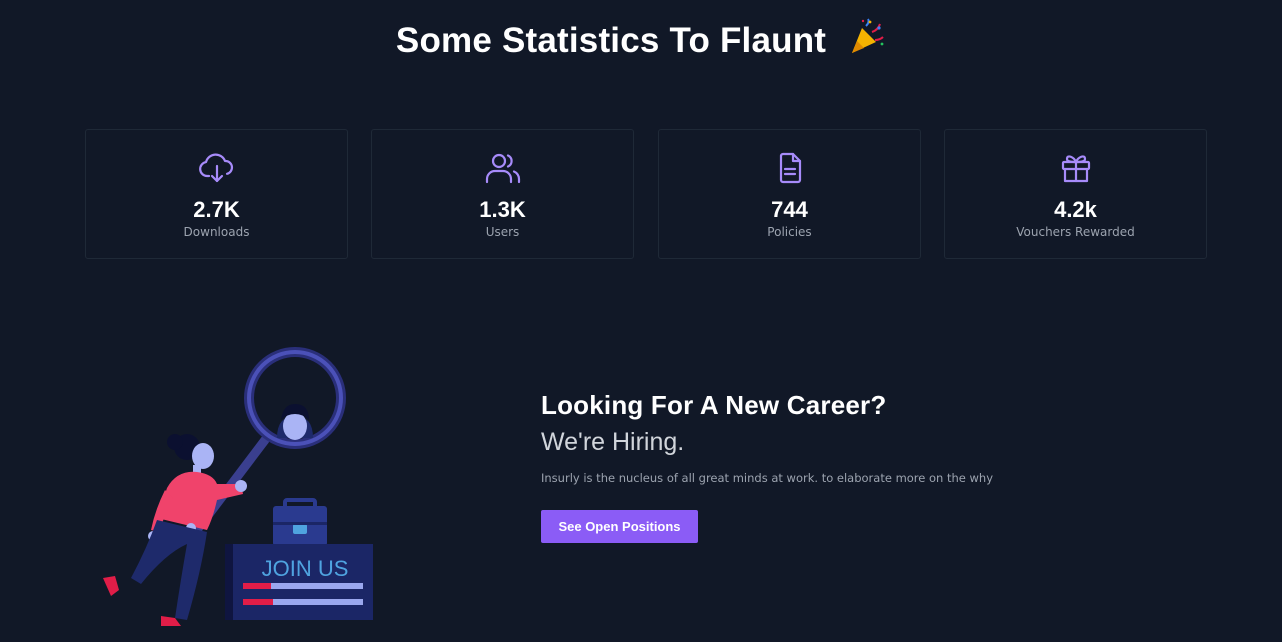  I want to click on stat-card-downloads: 2.7K Downloads, so click(216, 194).